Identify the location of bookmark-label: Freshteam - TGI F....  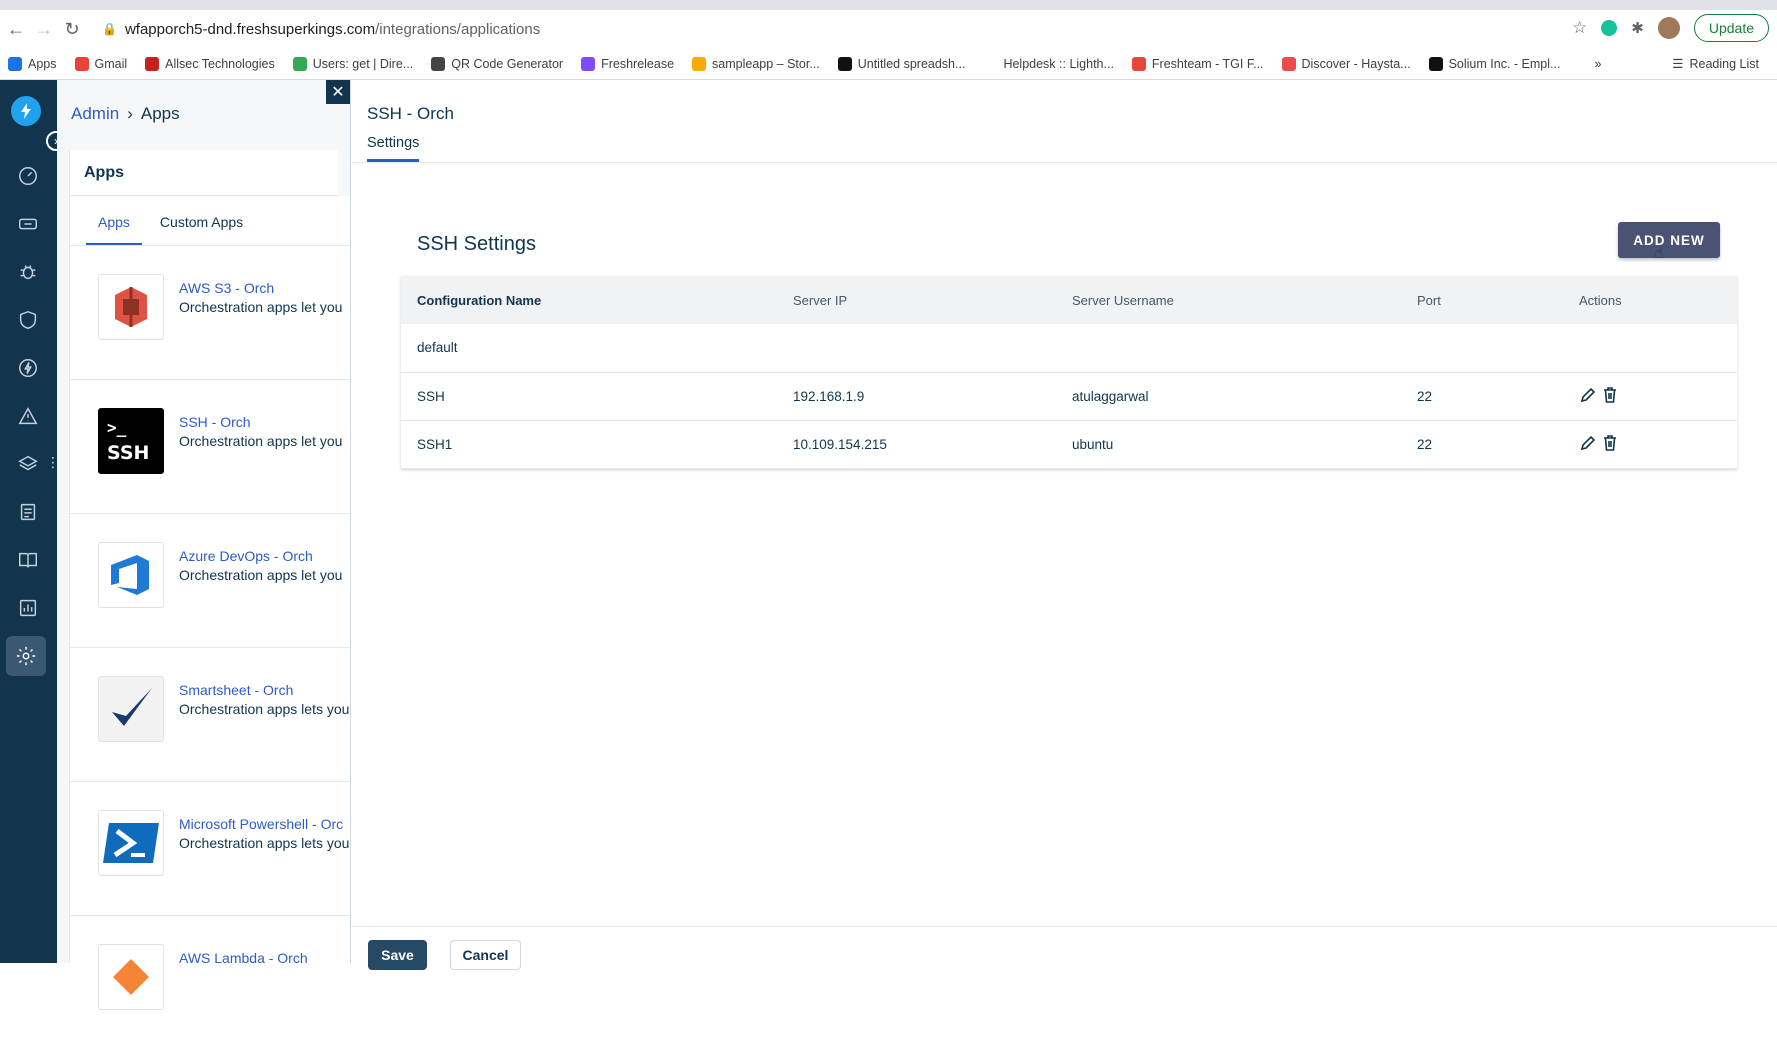
(1207, 63).